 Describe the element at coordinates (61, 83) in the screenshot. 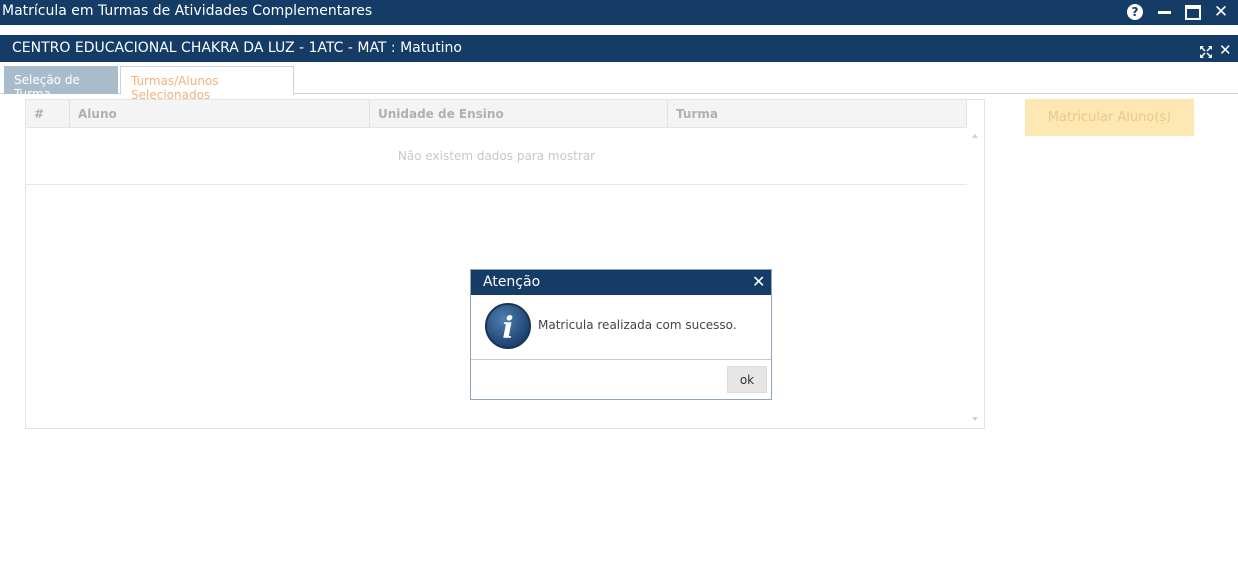

I see `tab-selecao-de-turma: Seleção de Turma` at that location.